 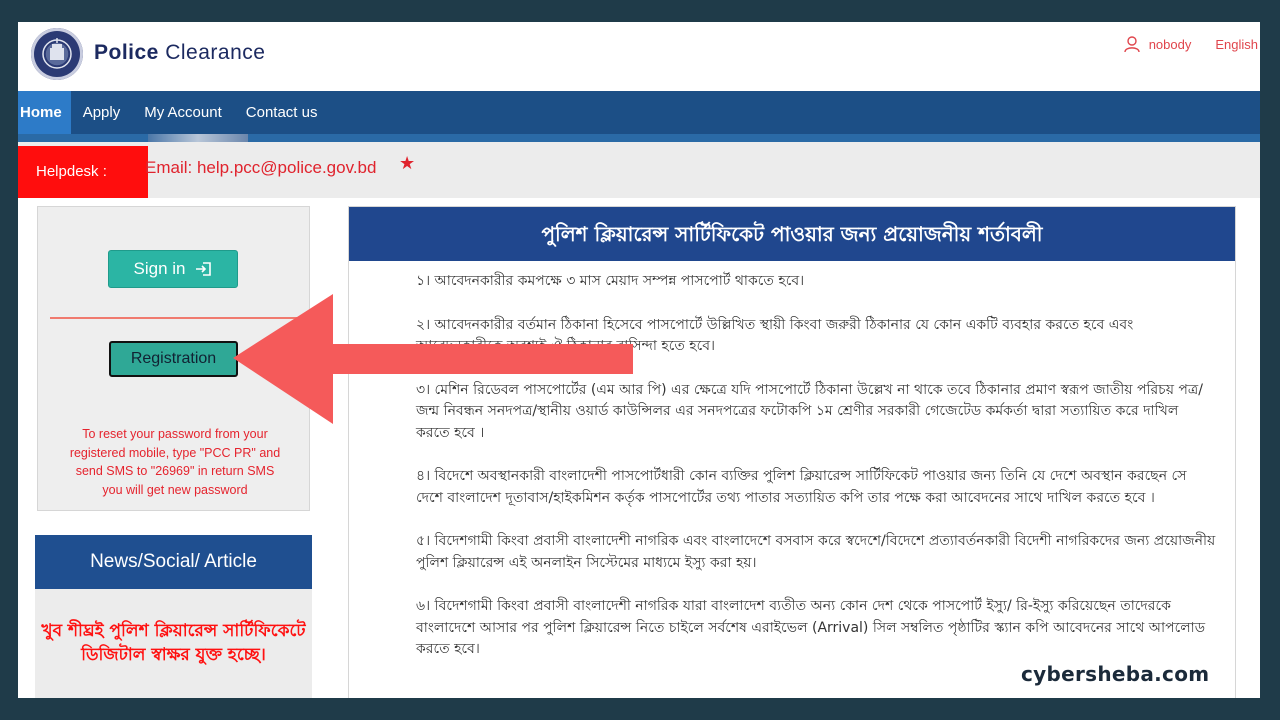 I want to click on panel-divider, so click(x=174, y=318).